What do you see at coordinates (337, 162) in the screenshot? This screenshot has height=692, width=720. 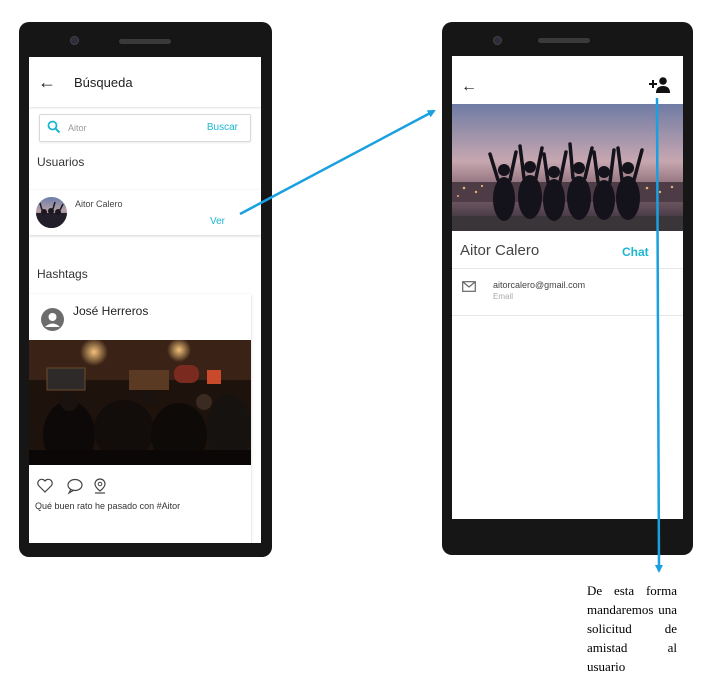 I see `arrow-to-profile` at bounding box center [337, 162].